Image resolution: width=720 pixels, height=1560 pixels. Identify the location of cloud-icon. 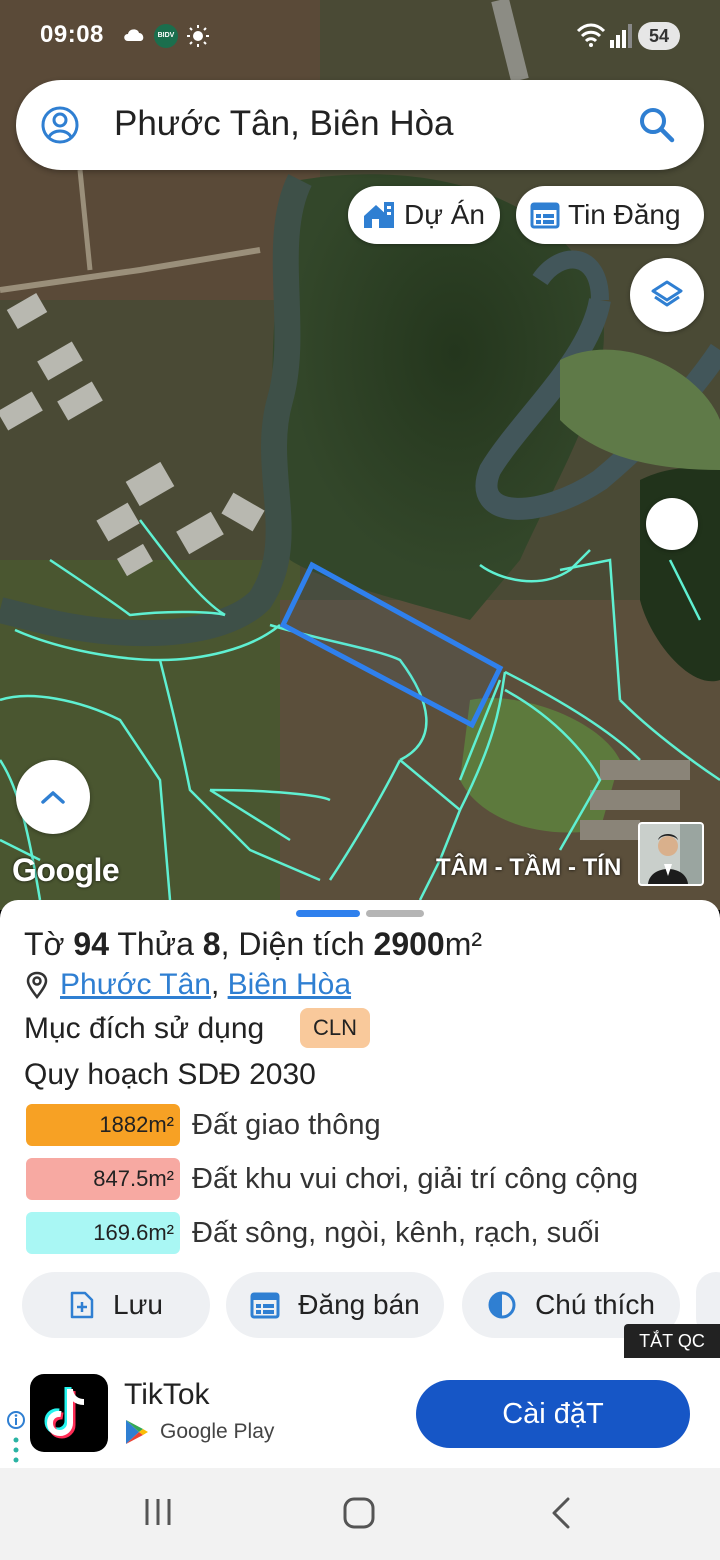
(134, 36).